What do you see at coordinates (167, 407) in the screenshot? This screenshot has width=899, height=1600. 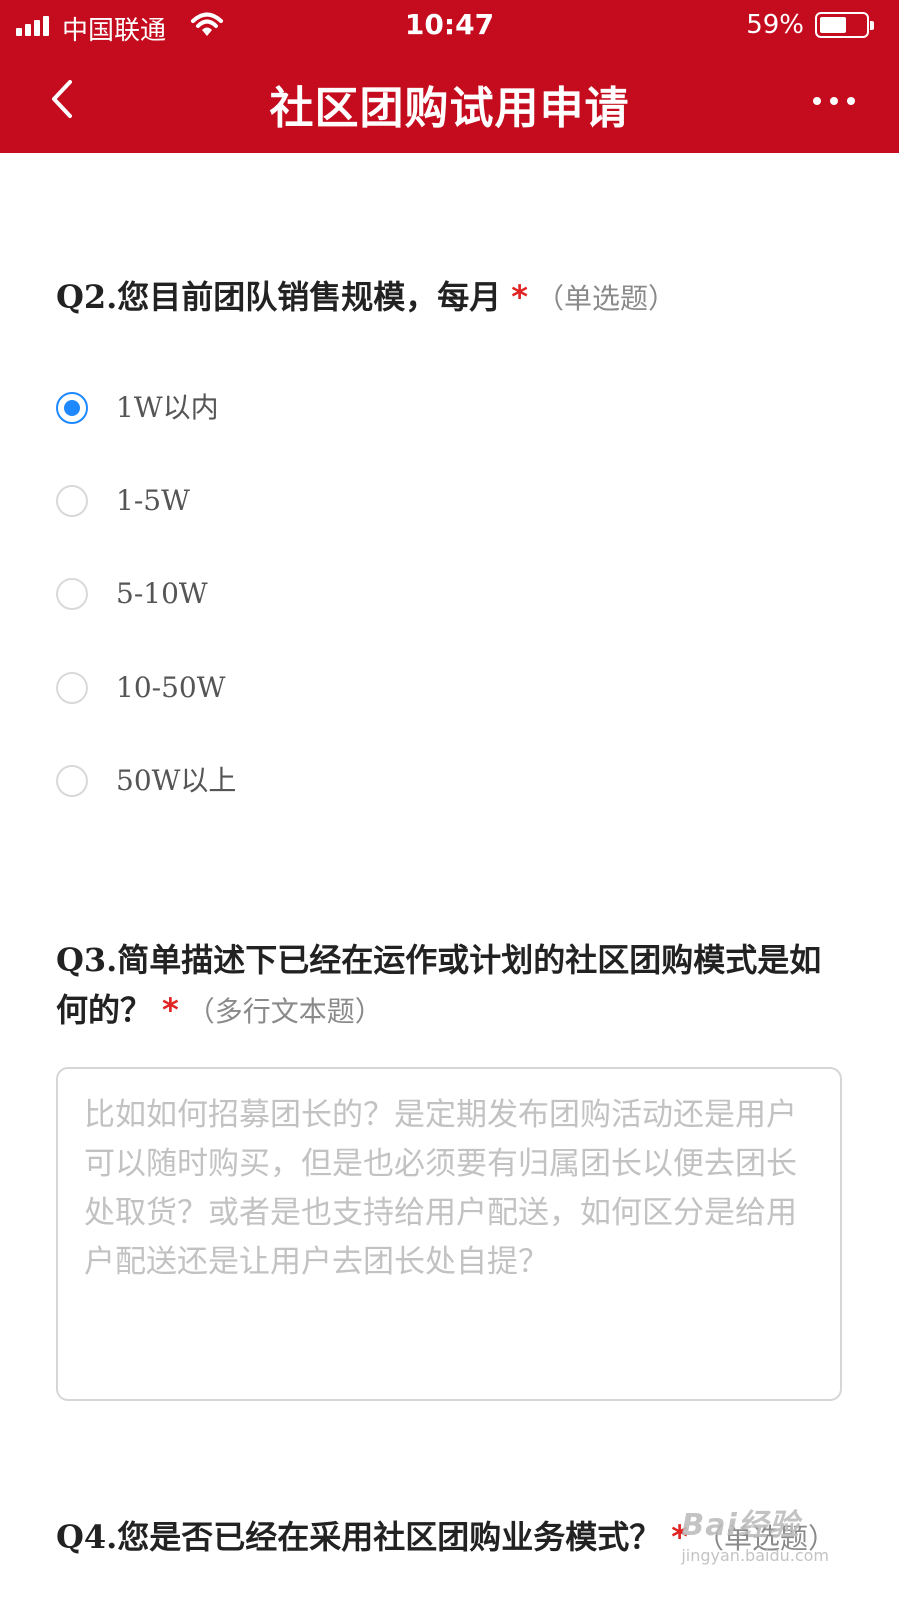 I see `option-label: 1W以内` at bounding box center [167, 407].